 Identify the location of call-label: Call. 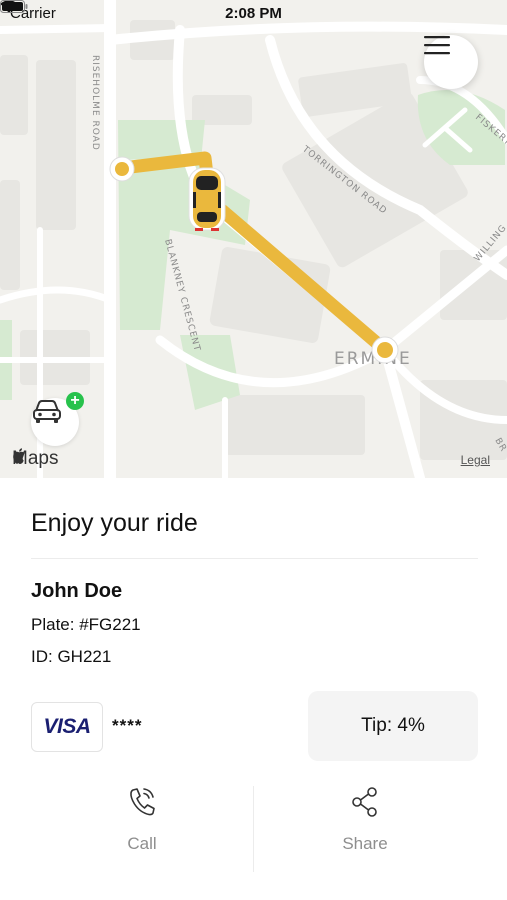
(142, 843).